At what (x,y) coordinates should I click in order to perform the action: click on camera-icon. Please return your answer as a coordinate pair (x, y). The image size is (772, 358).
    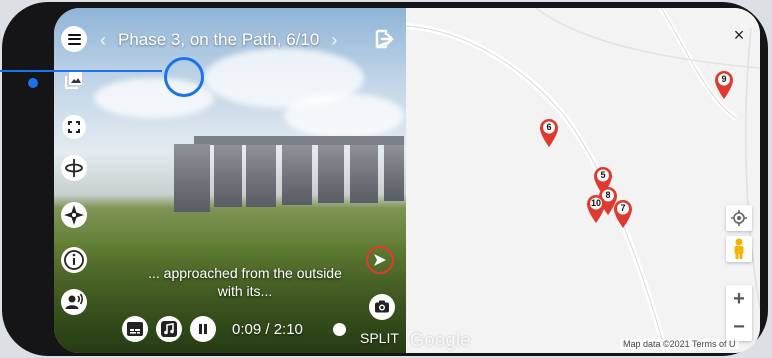
    Looking at the image, I should click on (382, 307).